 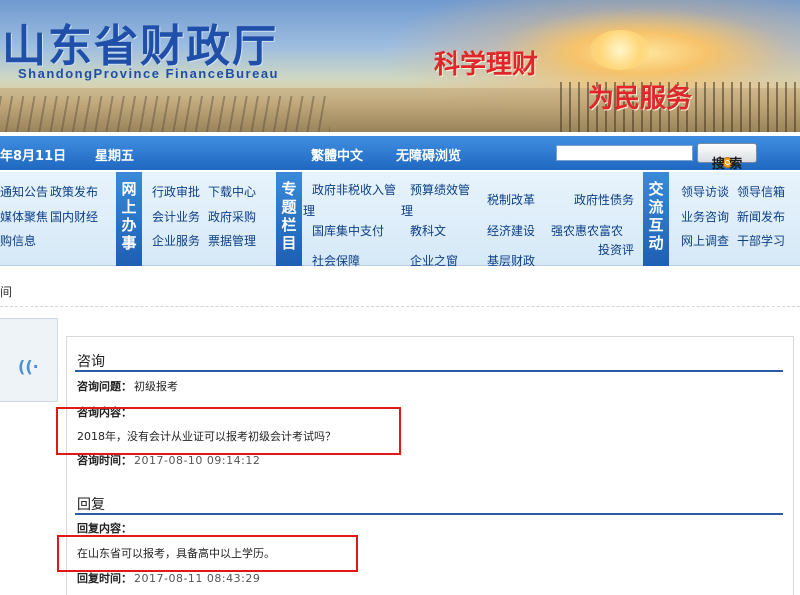 I want to click on reply-time-label: 回复时间：, so click(x=104, y=578).